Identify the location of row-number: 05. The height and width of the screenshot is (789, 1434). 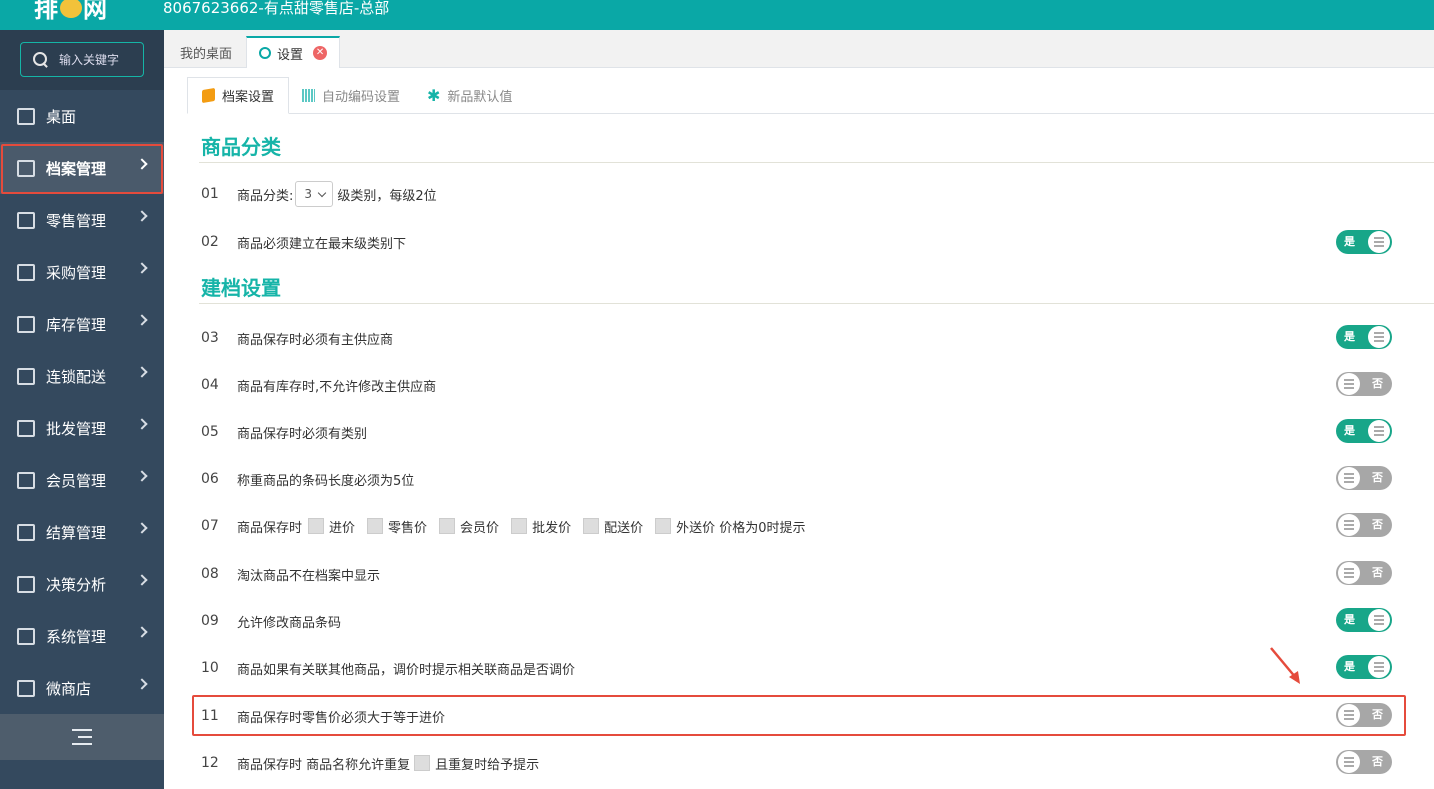
(210, 432).